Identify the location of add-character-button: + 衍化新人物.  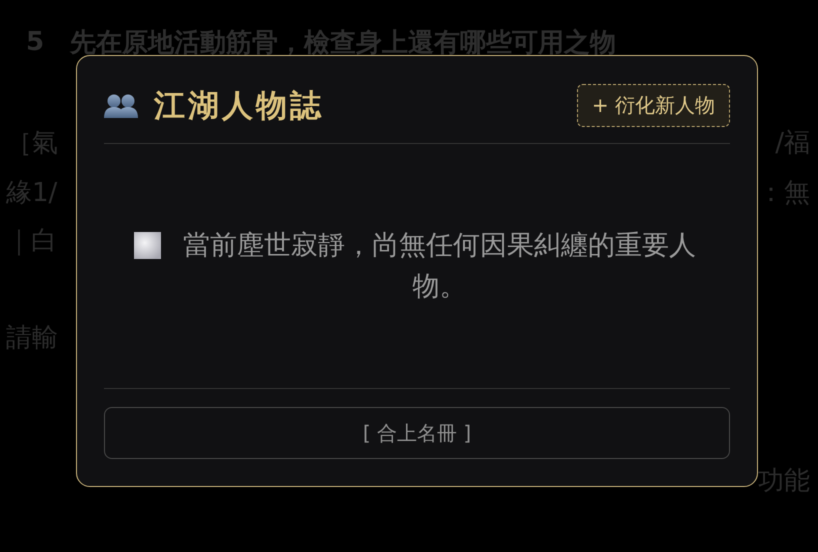
(653, 105).